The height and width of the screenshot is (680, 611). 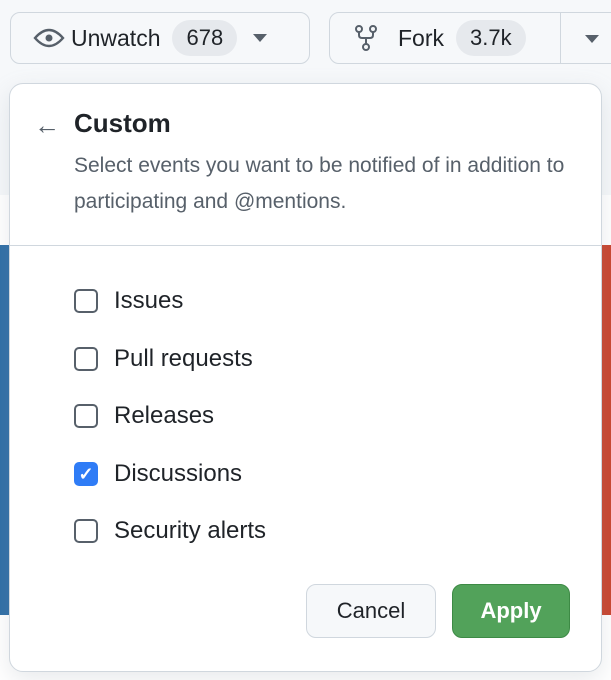 I want to click on background-banner-left, so click(x=4, y=430).